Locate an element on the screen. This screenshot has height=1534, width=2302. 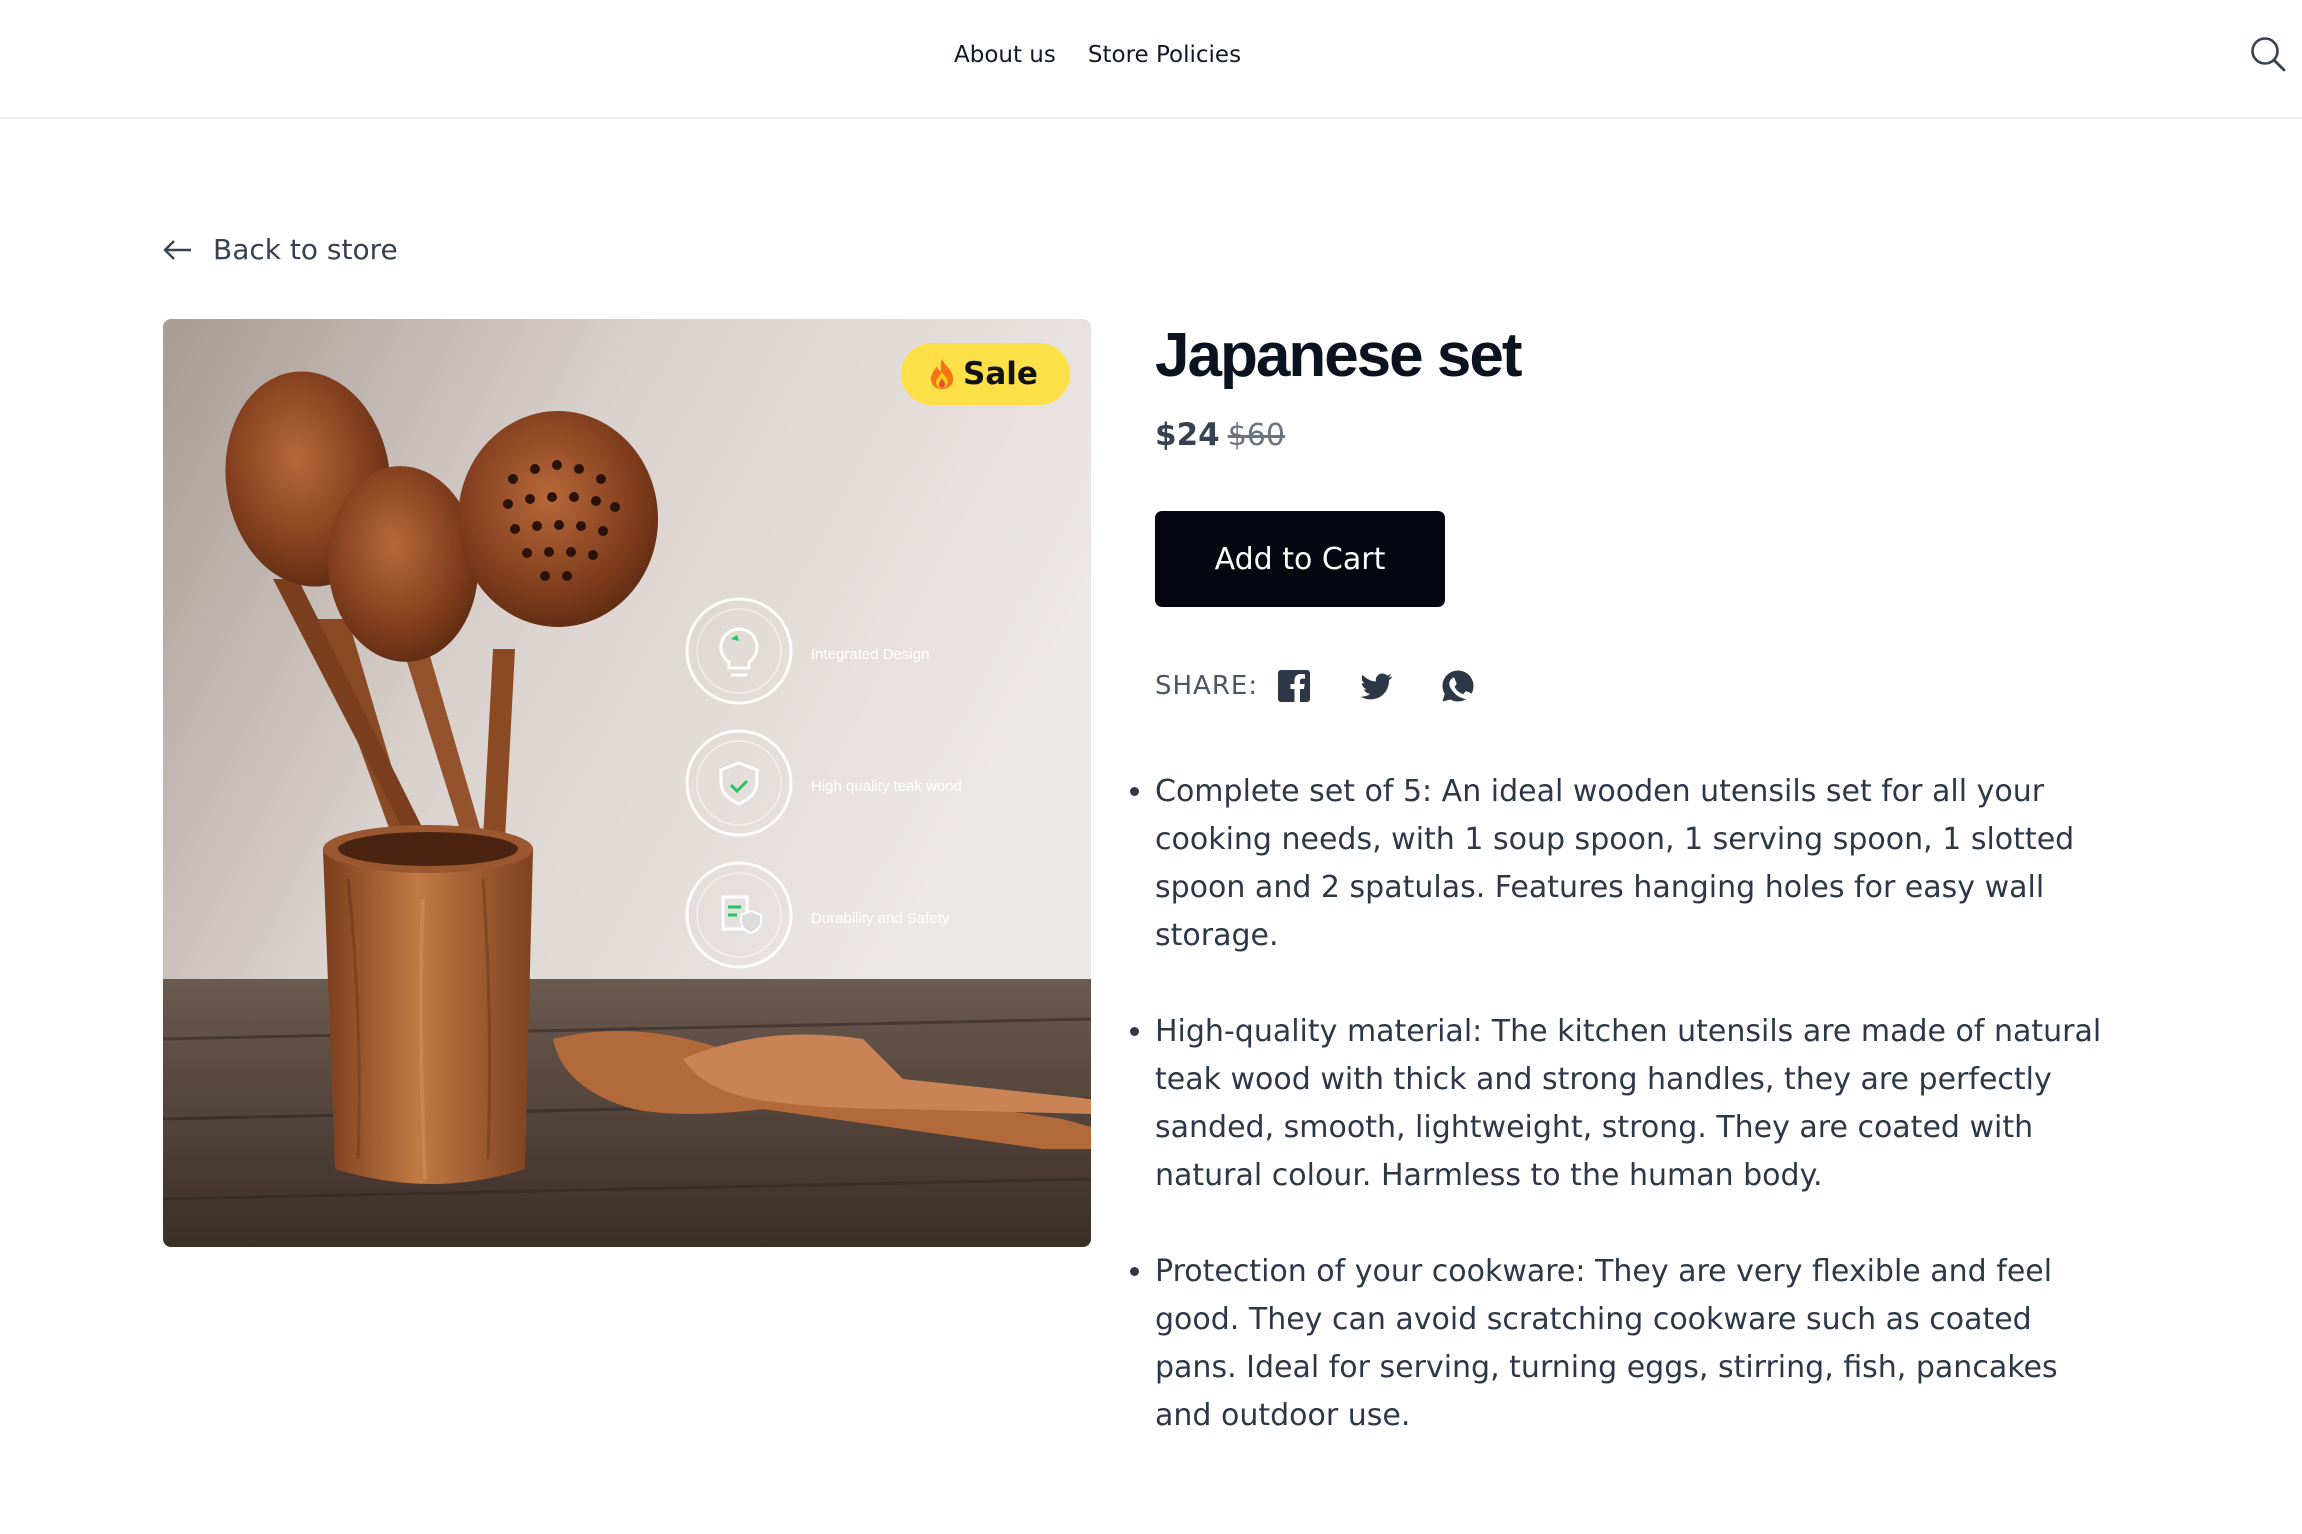
product-title: Japanese set is located at coordinates (1338, 355).